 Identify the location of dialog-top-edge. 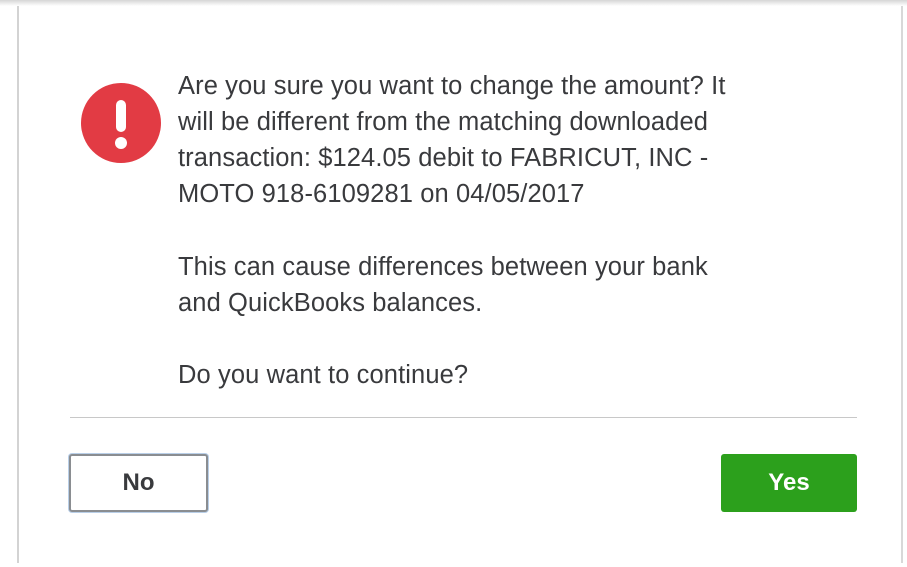
(453, 3).